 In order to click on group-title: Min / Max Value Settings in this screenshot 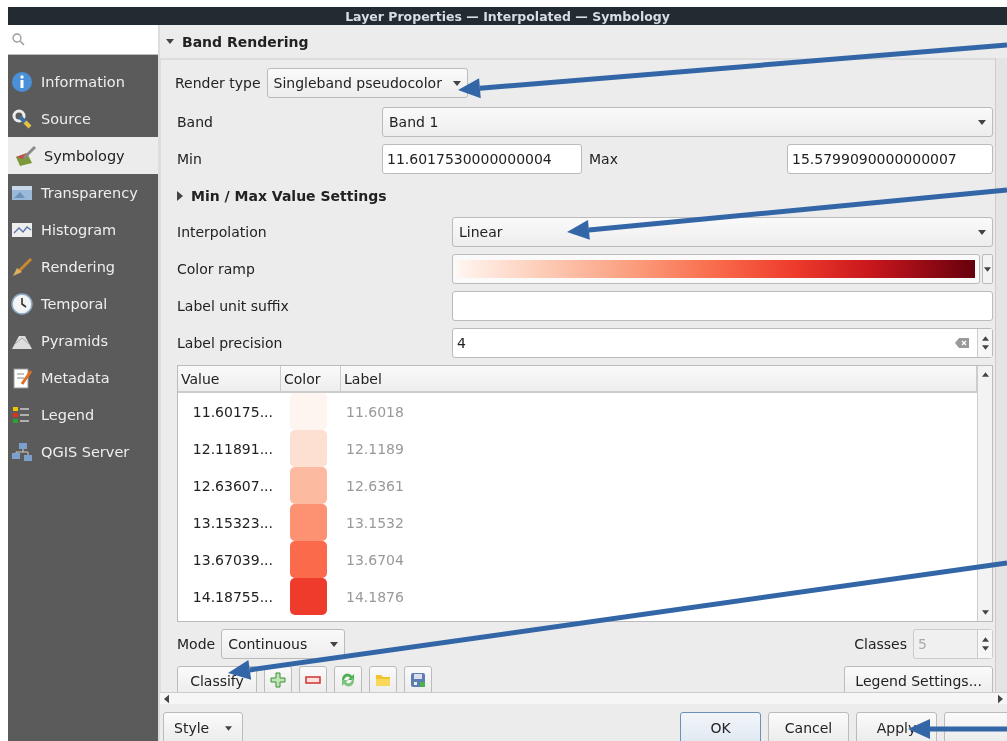, I will do `click(289, 195)`.